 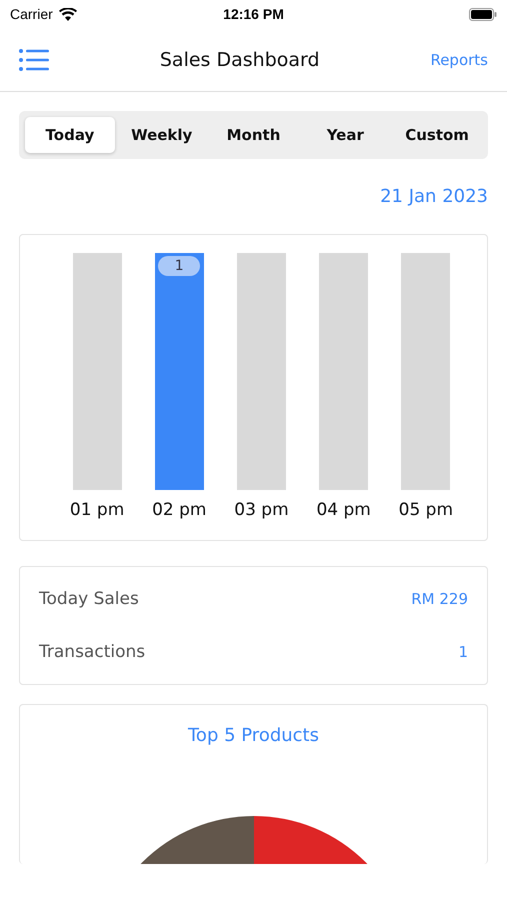 What do you see at coordinates (97, 510) in the screenshot?
I see `hour-label: 01 pm` at bounding box center [97, 510].